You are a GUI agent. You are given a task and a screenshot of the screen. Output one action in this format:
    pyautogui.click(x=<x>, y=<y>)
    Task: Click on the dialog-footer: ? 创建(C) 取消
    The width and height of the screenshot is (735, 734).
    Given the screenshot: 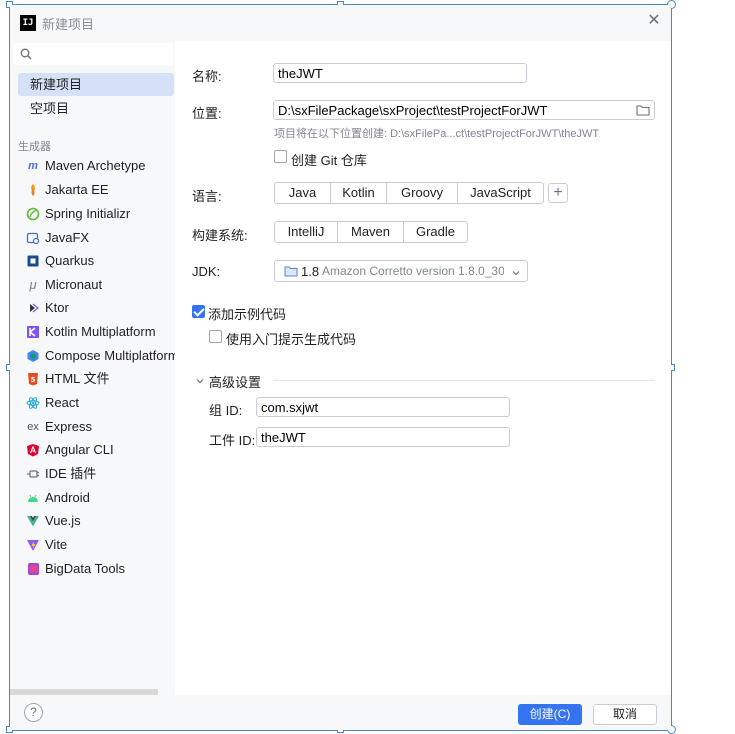 What is the action you would take?
    pyautogui.click(x=340, y=712)
    